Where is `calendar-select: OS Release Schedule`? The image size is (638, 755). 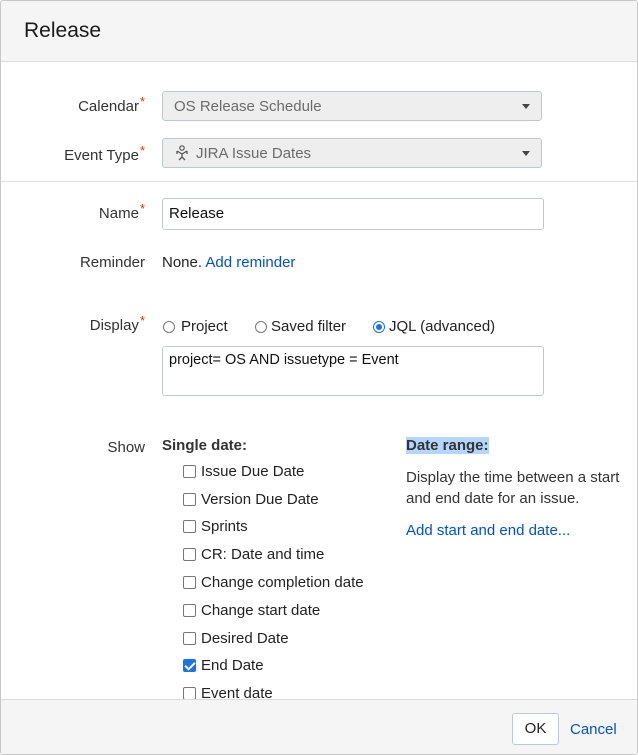 calendar-select: OS Release Schedule is located at coordinates (352, 106).